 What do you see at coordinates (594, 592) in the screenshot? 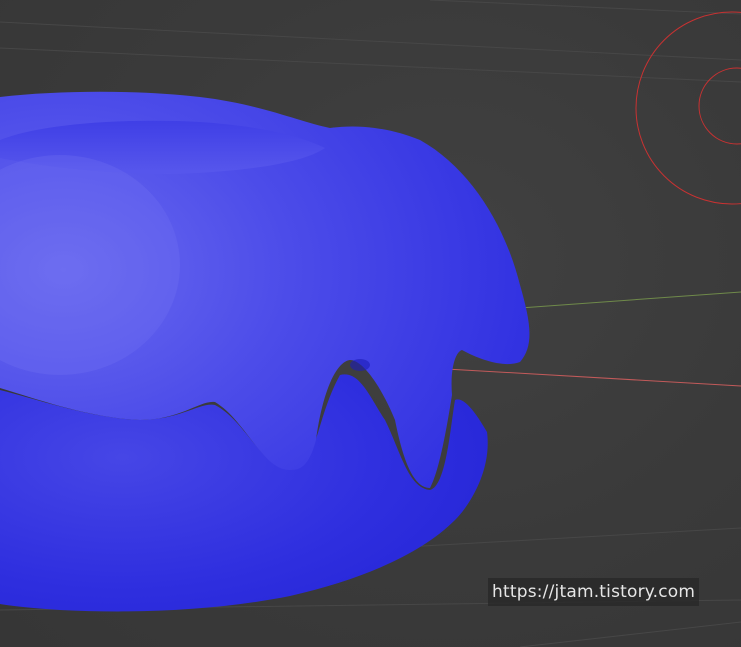
I see `watermark-text: https://jtam.tistory.com` at bounding box center [594, 592].